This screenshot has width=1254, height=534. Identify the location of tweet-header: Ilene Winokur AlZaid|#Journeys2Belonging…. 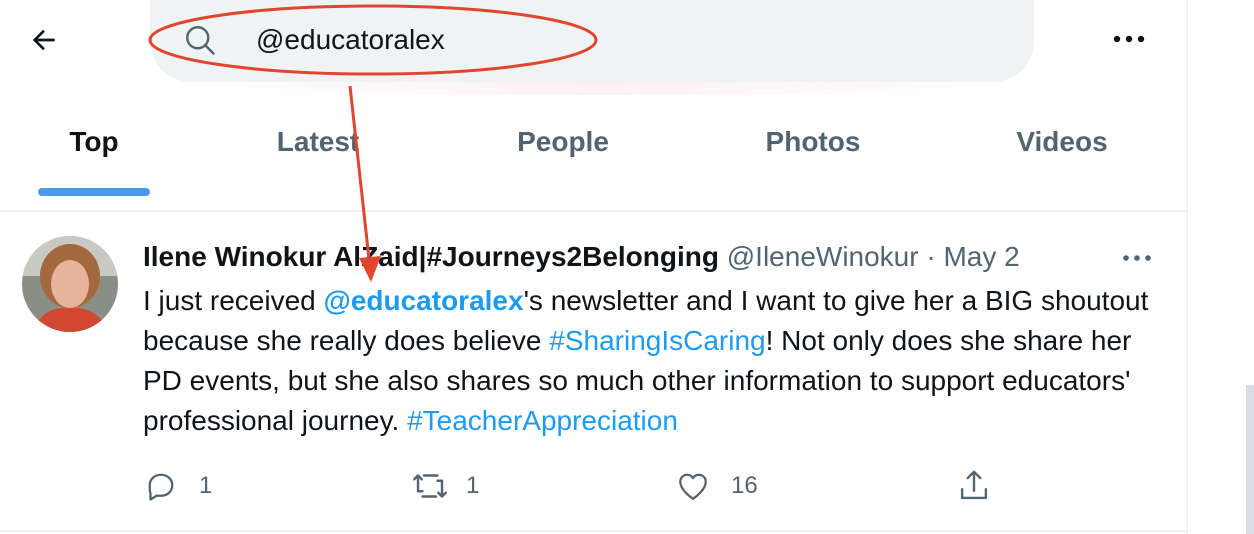
(581, 257).